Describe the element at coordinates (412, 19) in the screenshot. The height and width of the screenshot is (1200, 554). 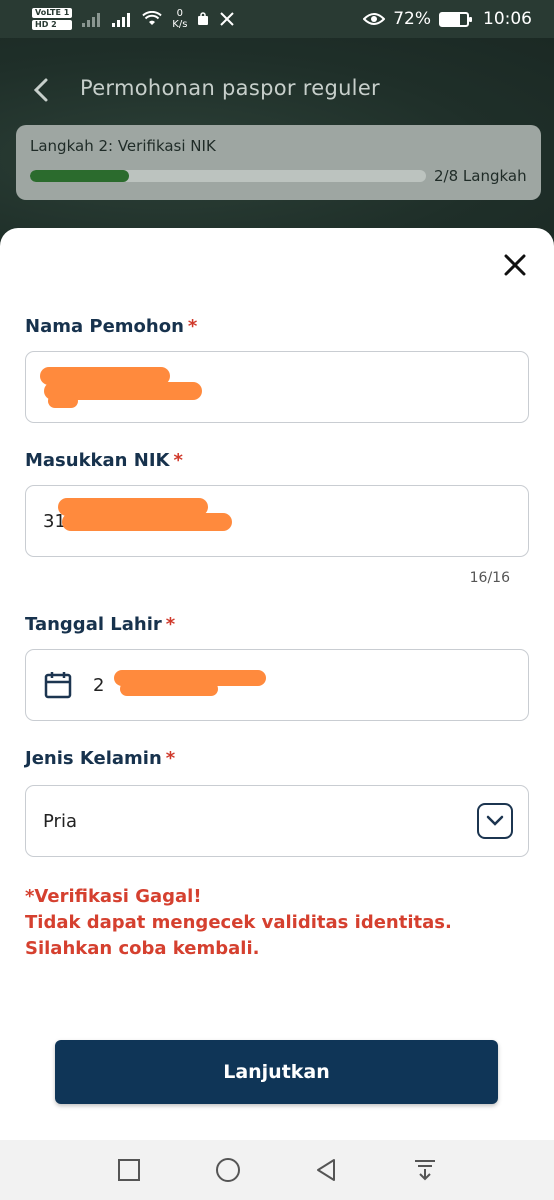
I see `battery-percent: 72%` at that location.